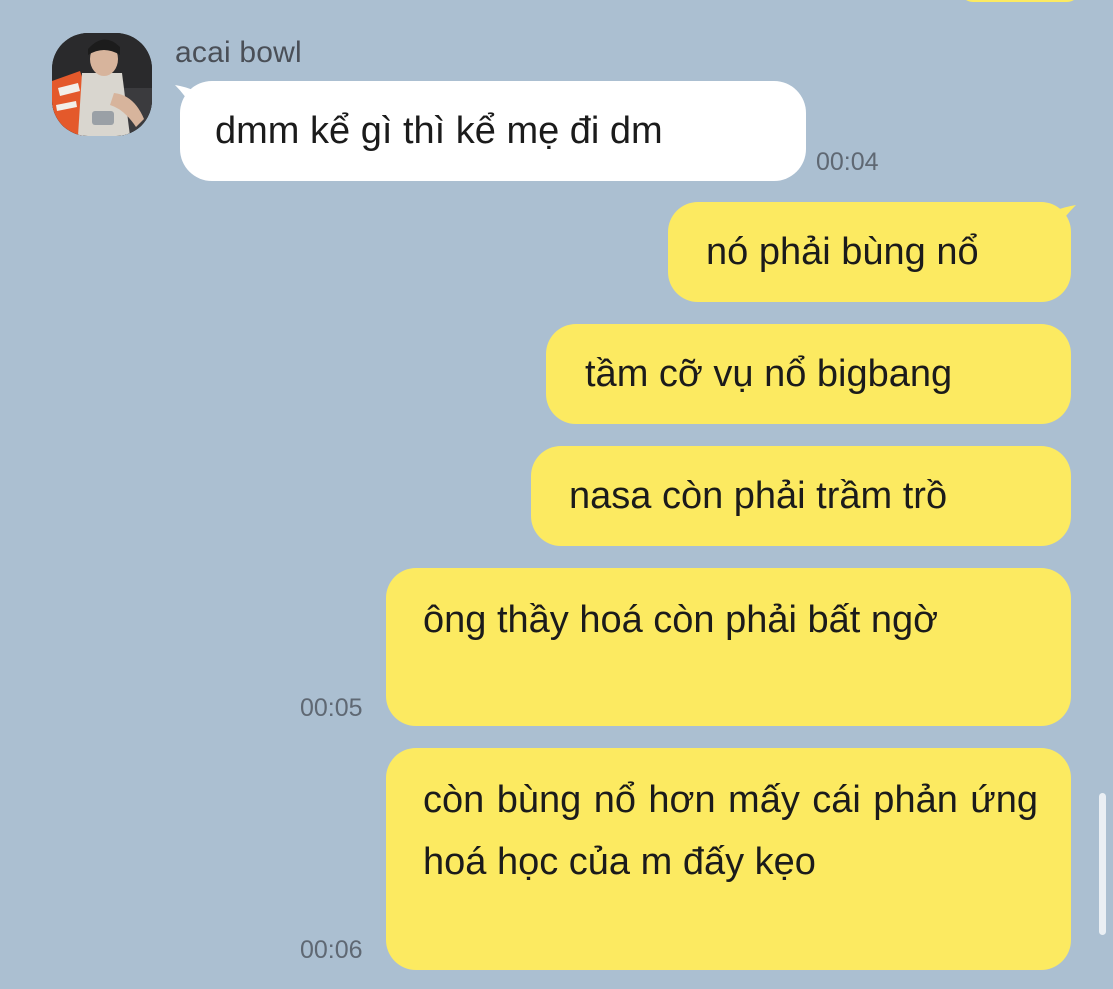 This screenshot has height=989, width=1113. I want to click on message-timestamp: 00:04, so click(847, 162).